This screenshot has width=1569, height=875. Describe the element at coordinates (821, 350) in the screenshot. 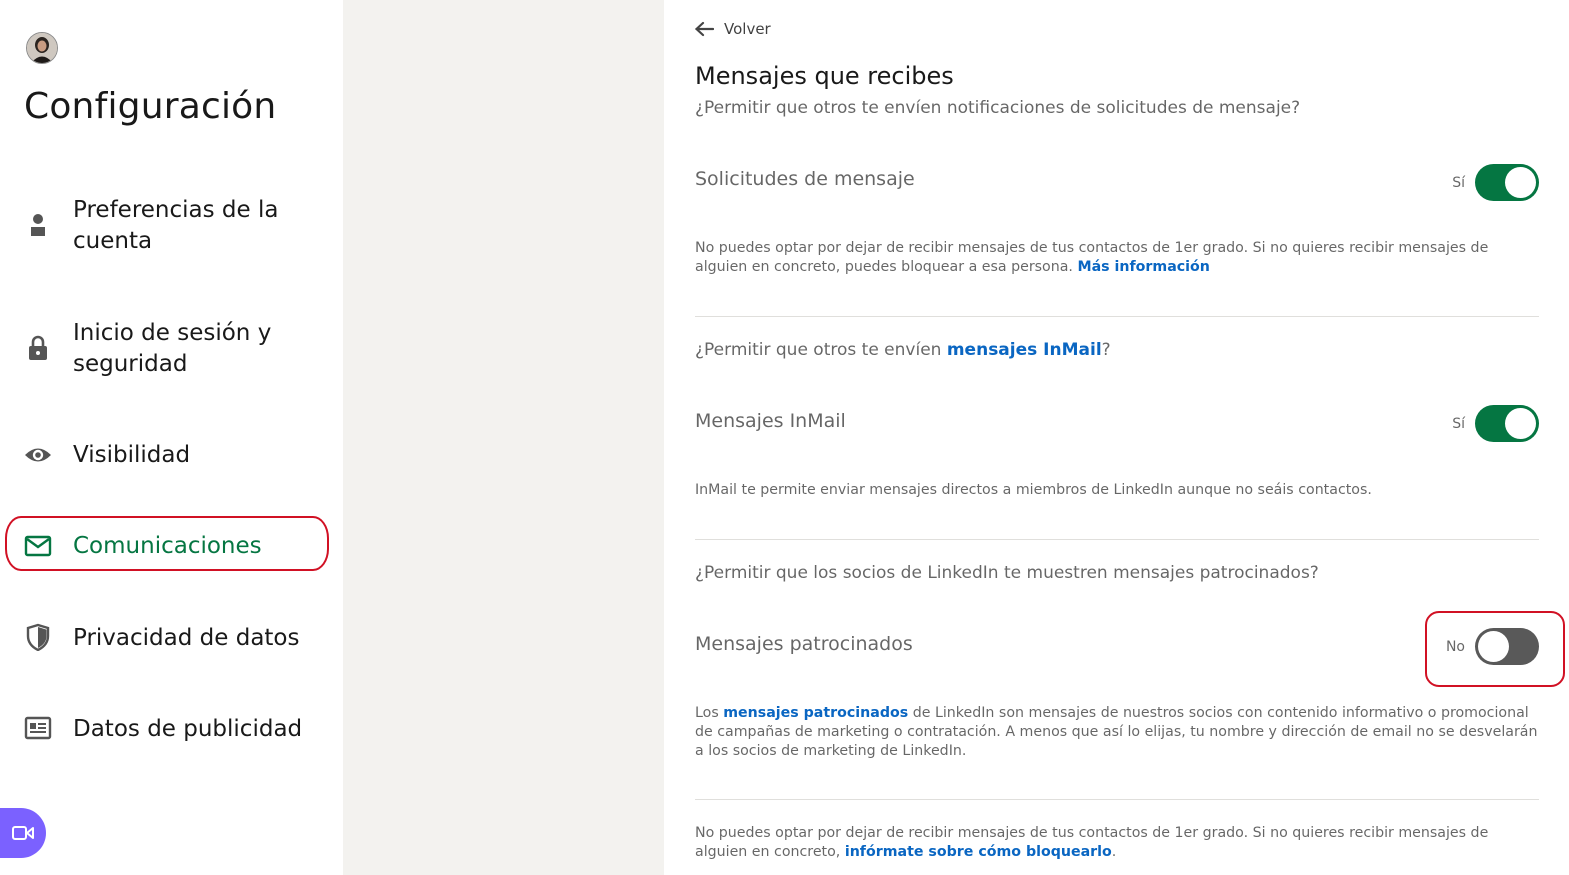

I see `question-text: ¿Permitir que otros te envíen` at that location.